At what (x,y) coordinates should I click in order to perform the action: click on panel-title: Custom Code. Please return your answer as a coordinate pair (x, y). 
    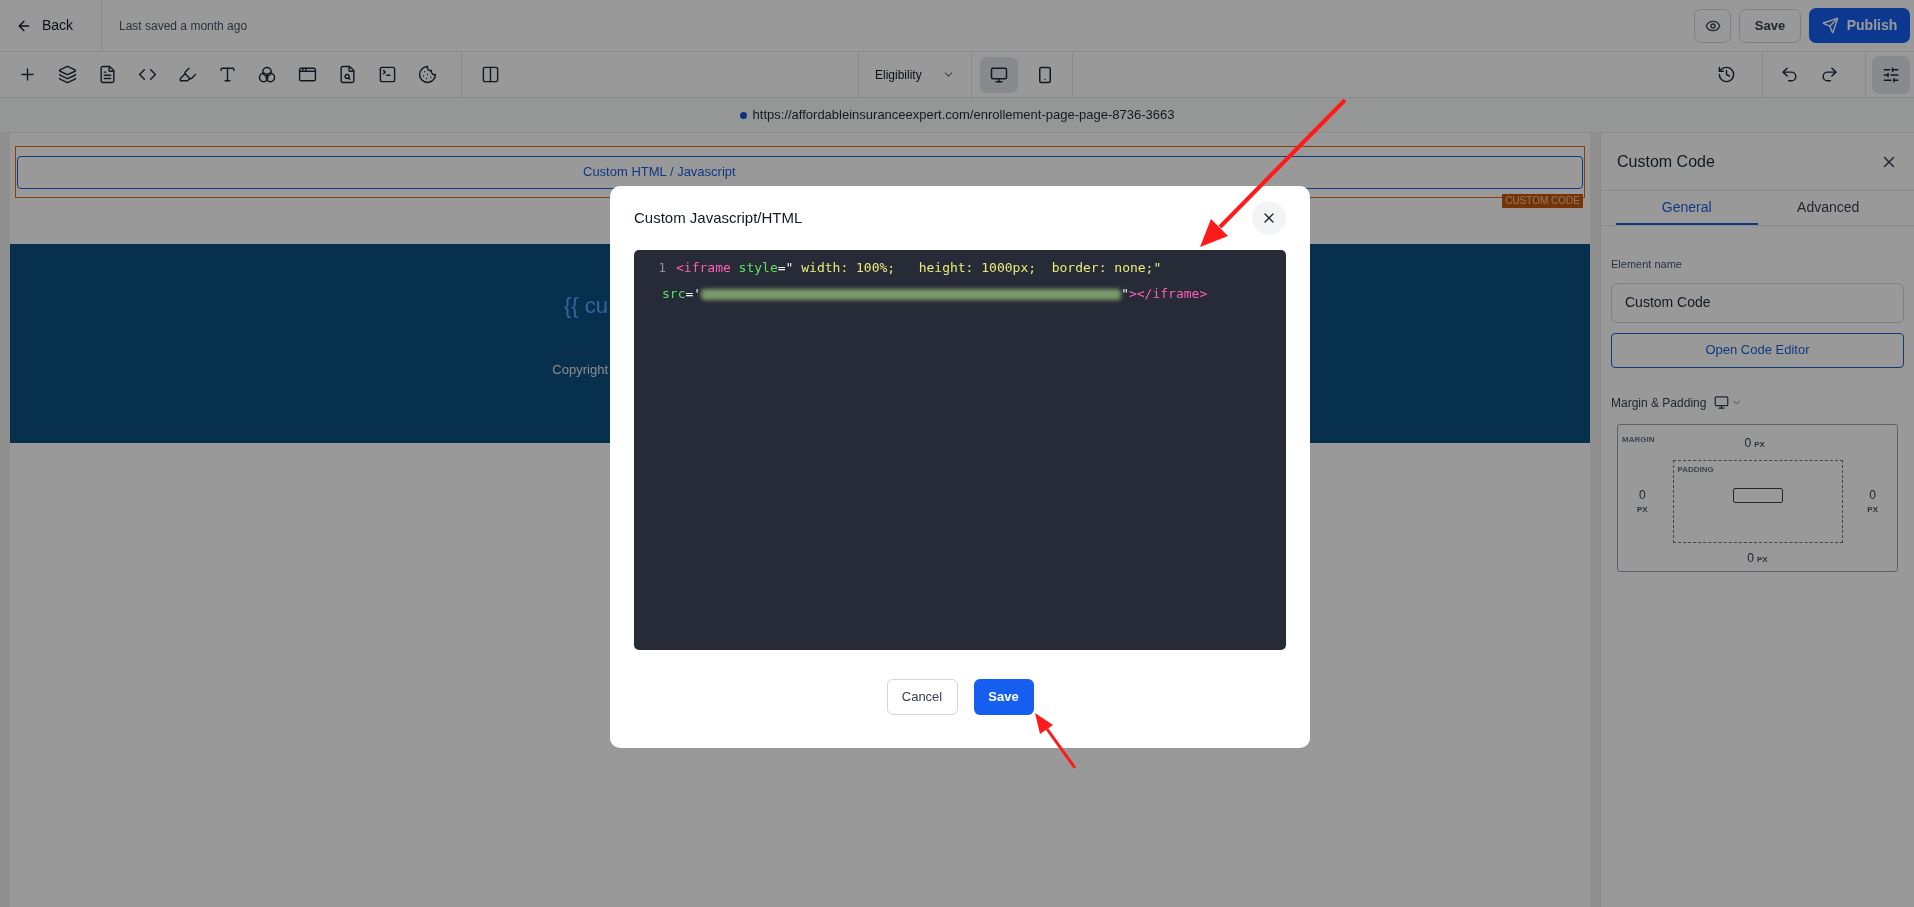
    Looking at the image, I should click on (1666, 161).